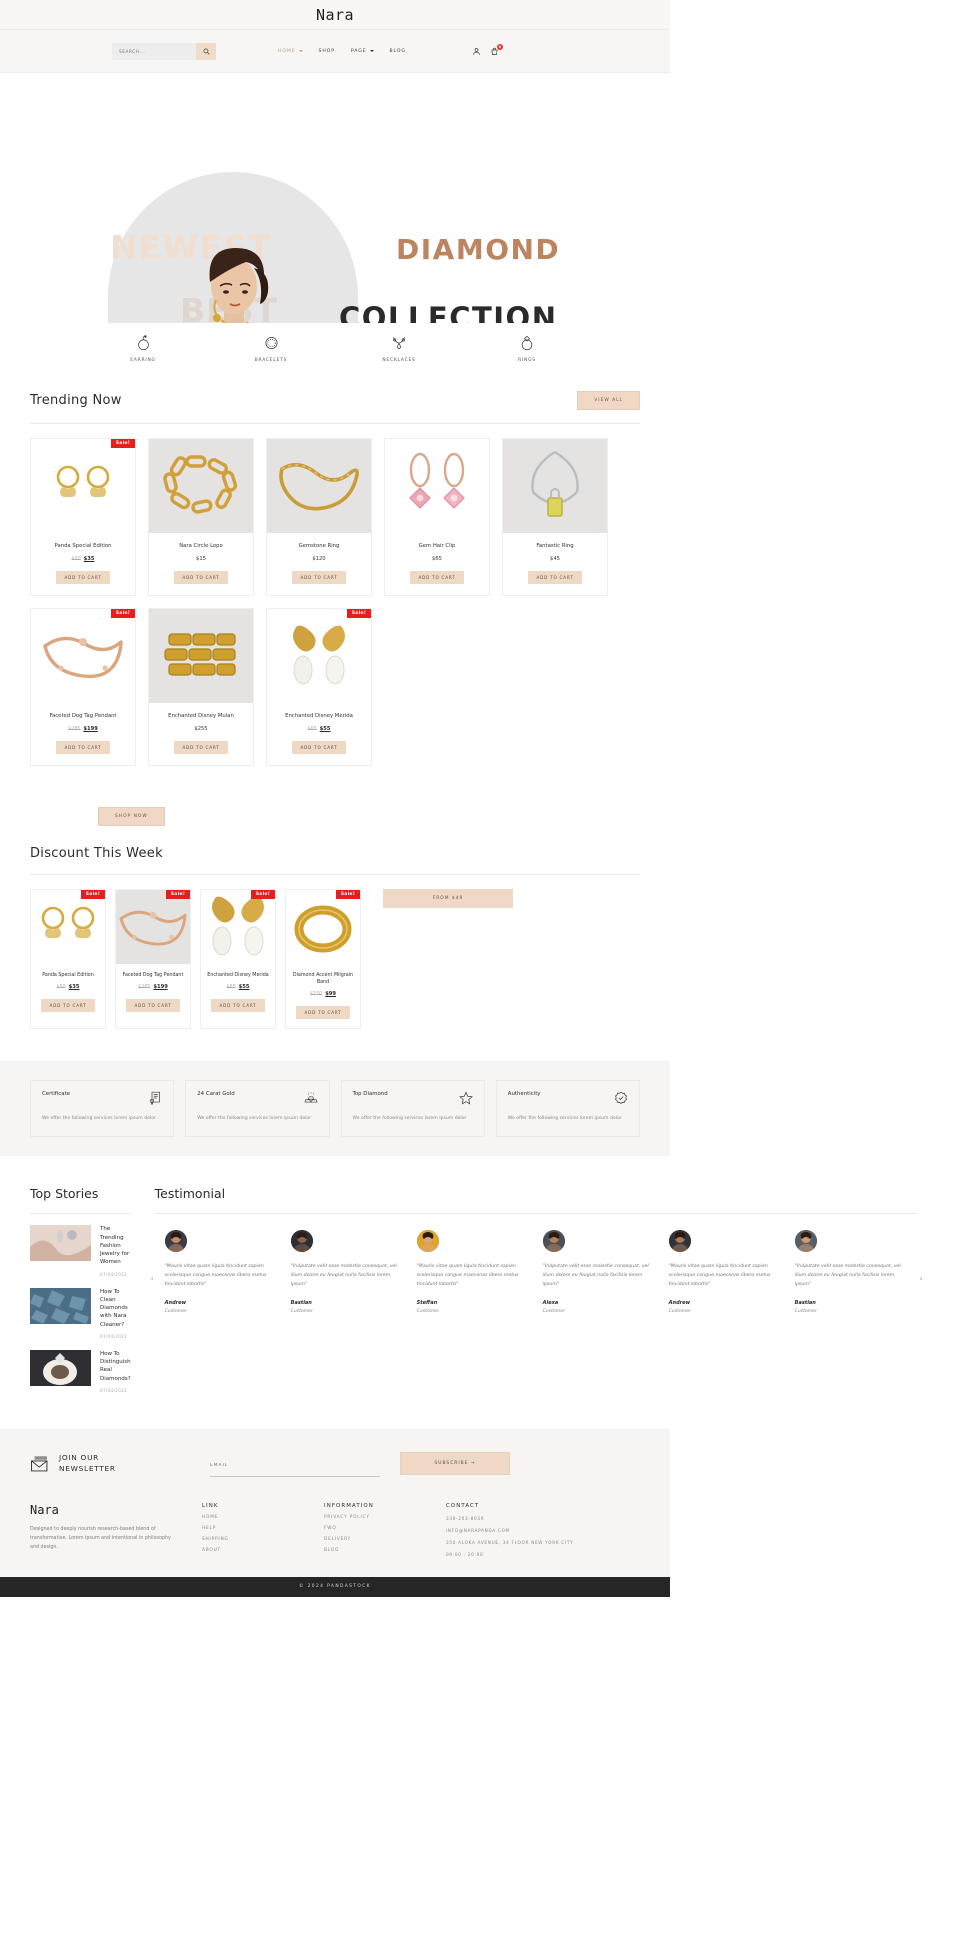 The height and width of the screenshot is (1938, 960). Describe the element at coordinates (319, 729) in the screenshot. I see `product-price: $65 $55` at that location.